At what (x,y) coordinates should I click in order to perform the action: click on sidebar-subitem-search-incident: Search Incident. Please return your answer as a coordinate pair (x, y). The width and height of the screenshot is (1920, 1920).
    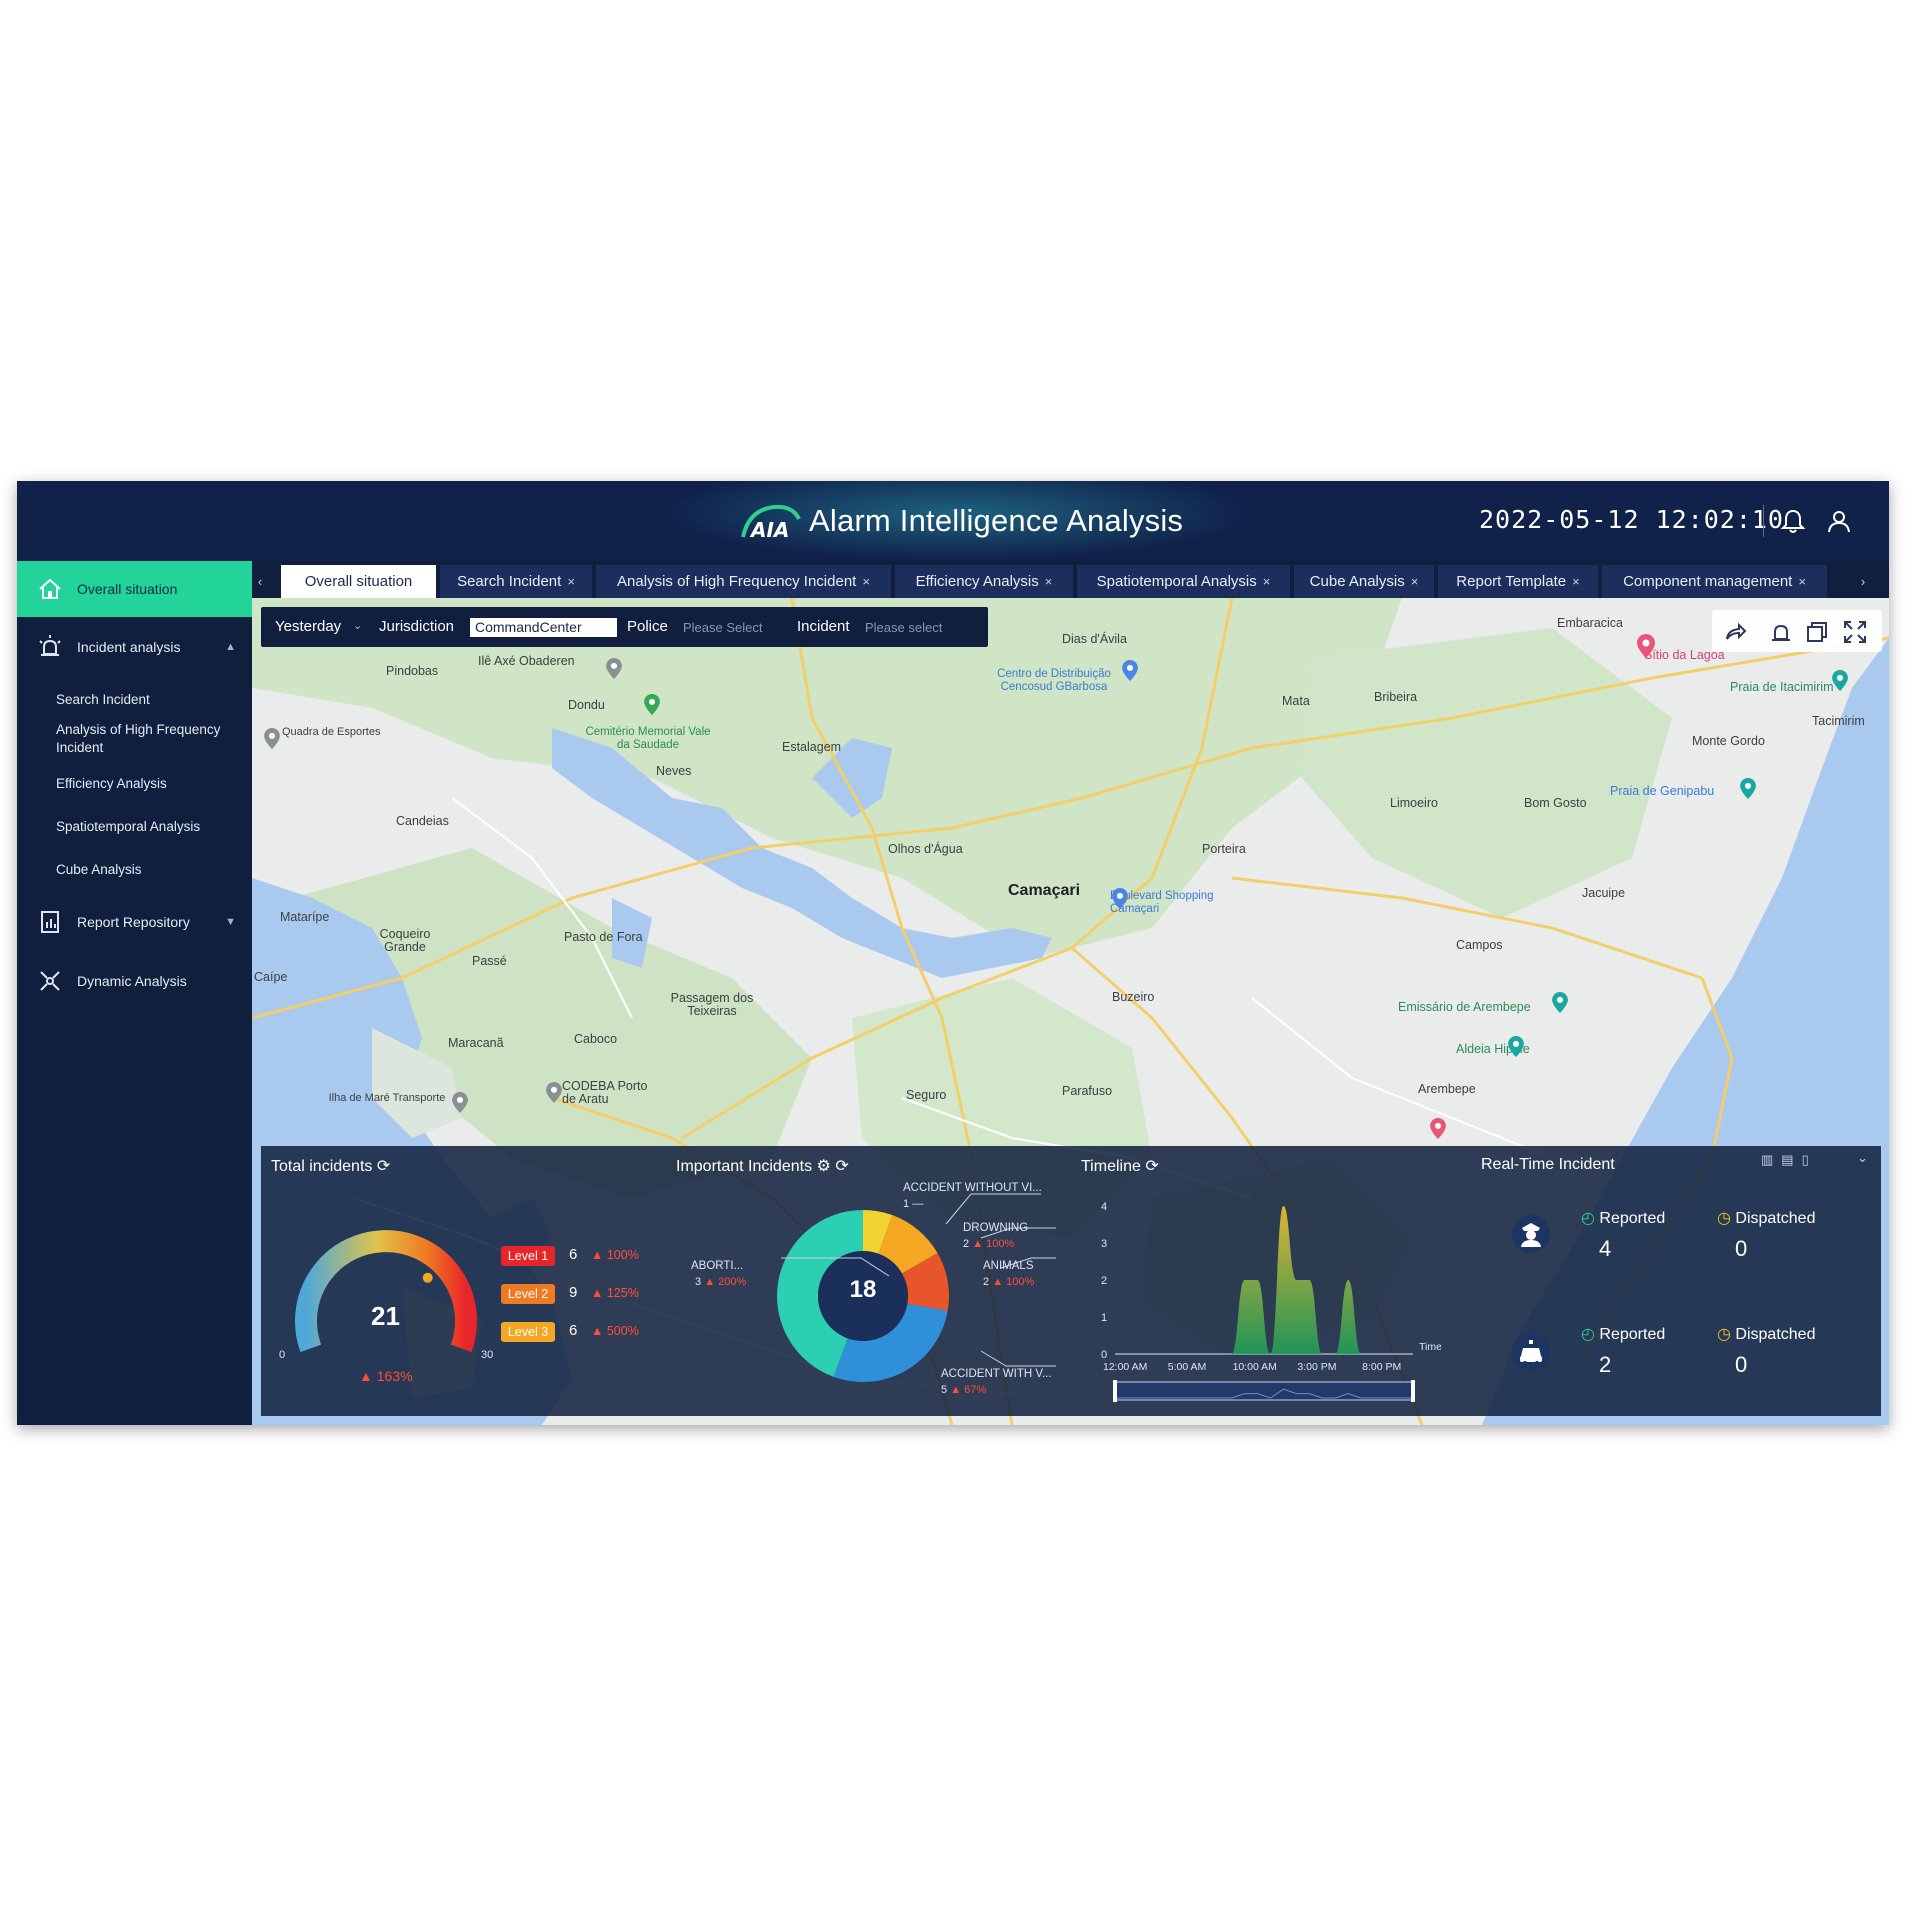
    Looking at the image, I should click on (151, 700).